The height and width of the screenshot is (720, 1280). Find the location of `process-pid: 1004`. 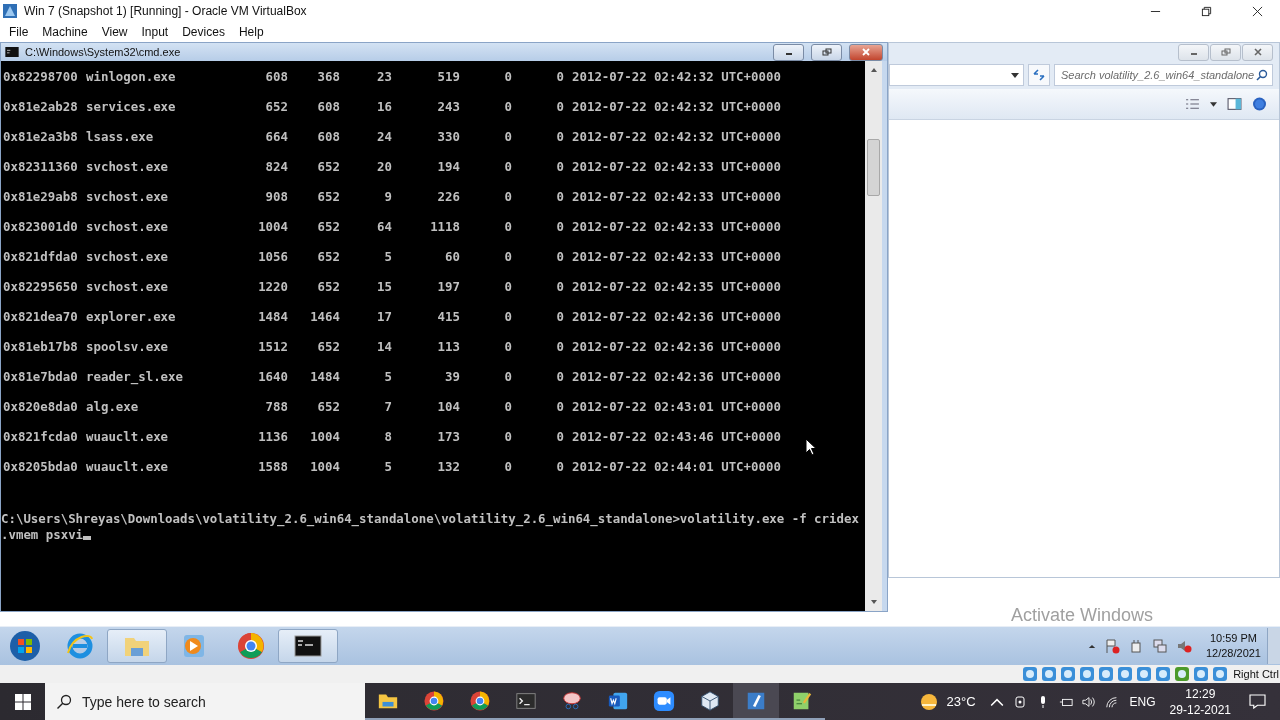

process-pid: 1004 is located at coordinates (272, 226).